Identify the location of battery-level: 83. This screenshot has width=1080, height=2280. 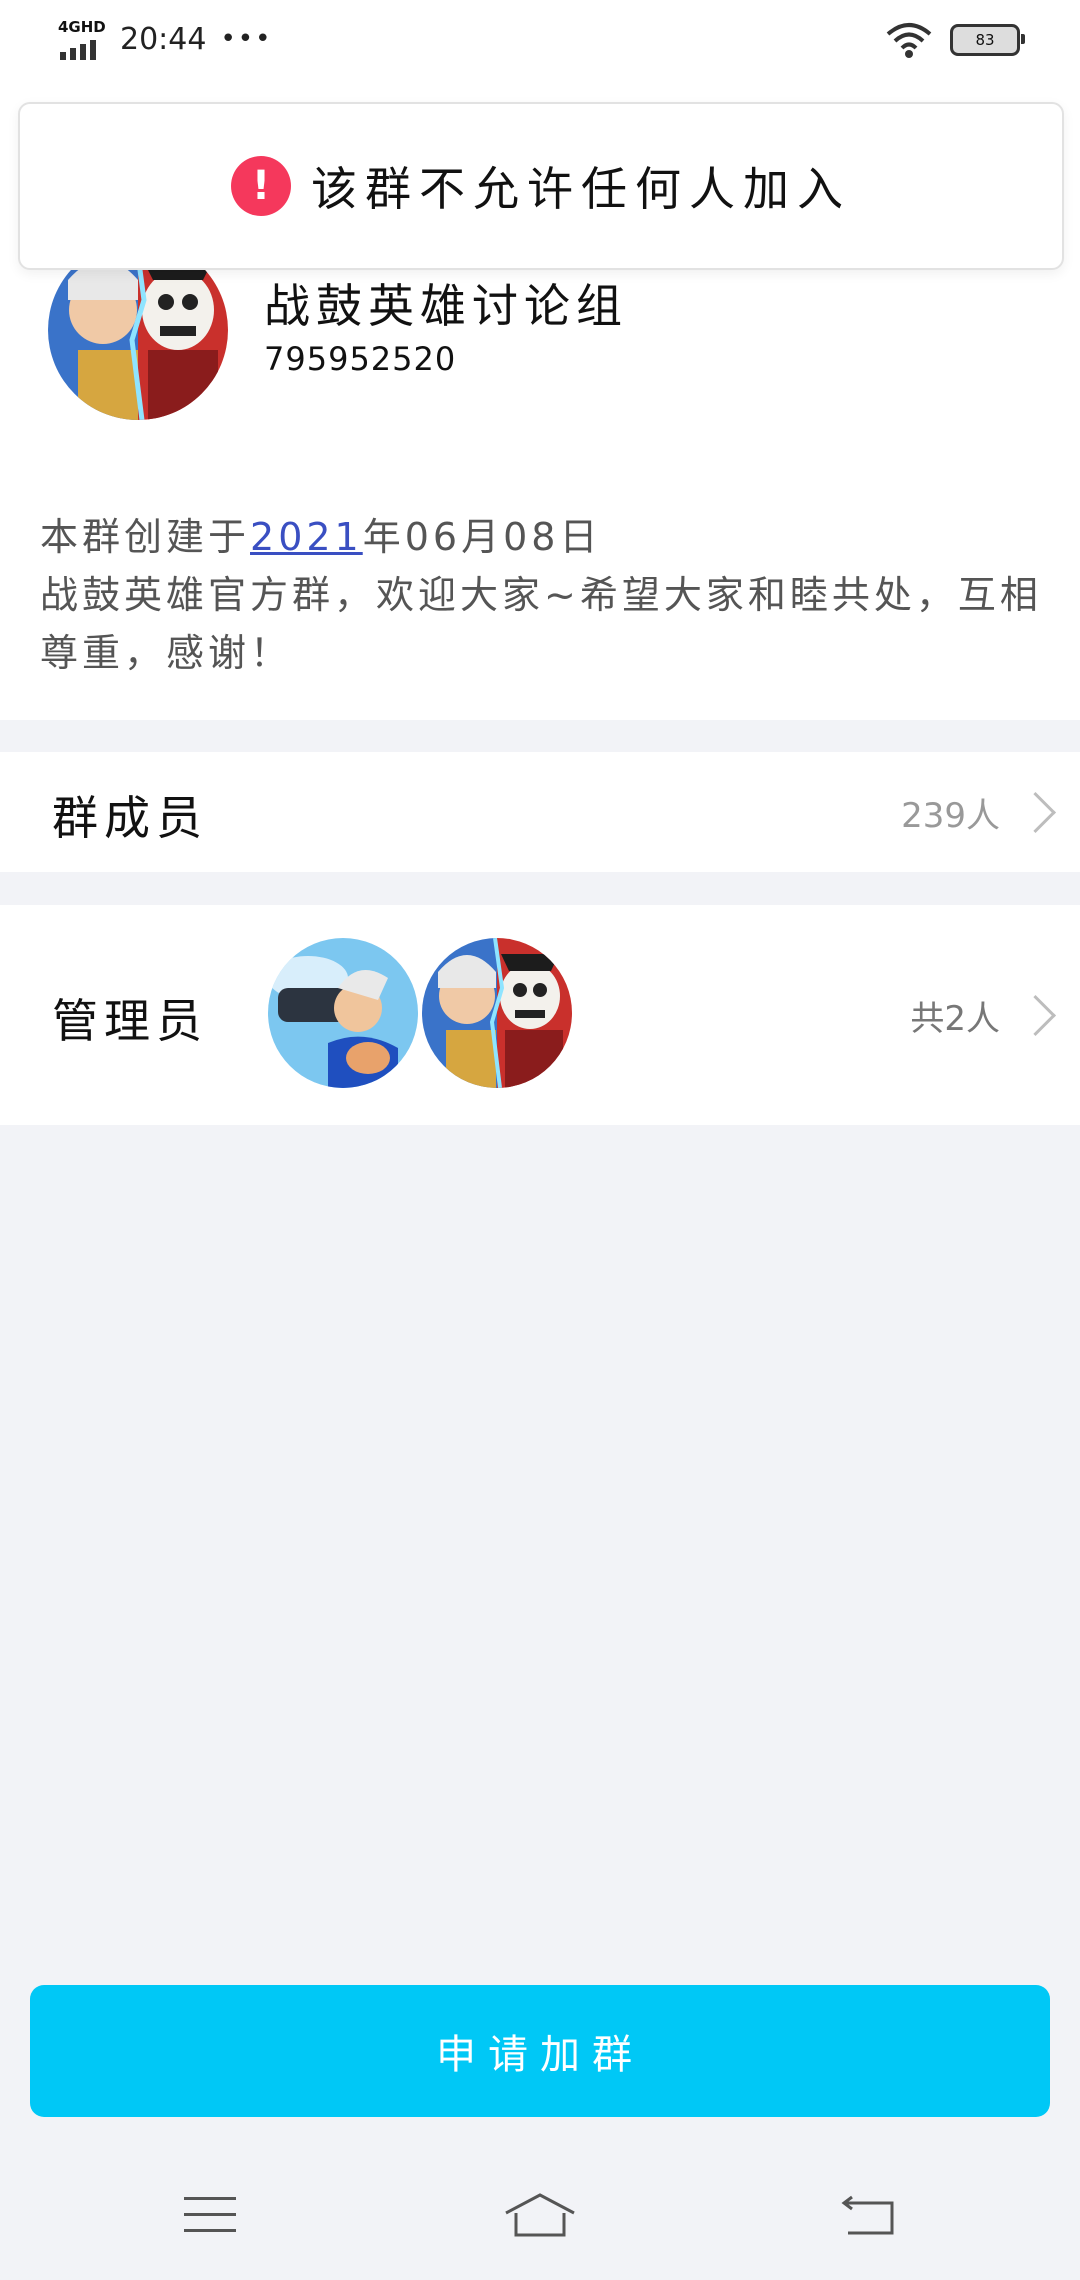
(985, 40).